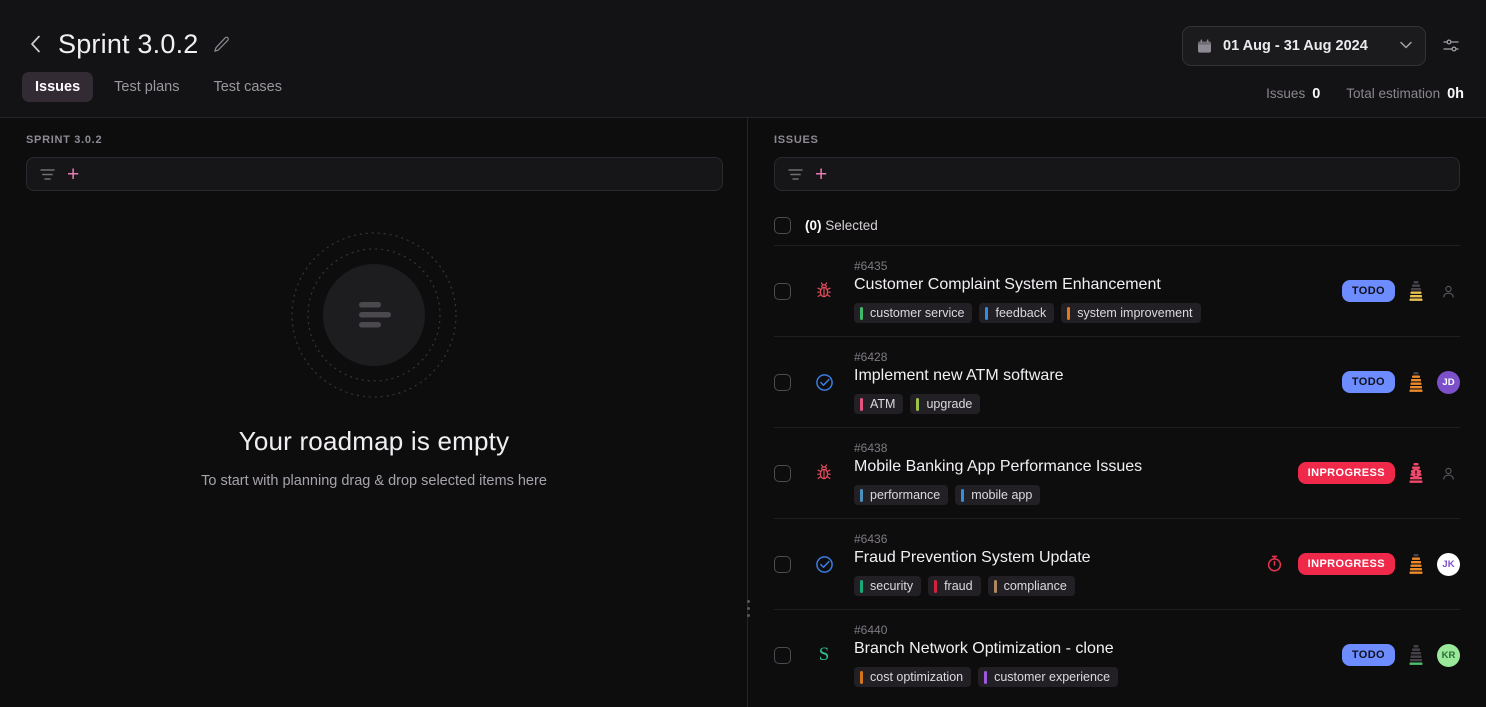 This screenshot has width=1486, height=707. I want to click on issues-count-value: 0, so click(1316, 94).